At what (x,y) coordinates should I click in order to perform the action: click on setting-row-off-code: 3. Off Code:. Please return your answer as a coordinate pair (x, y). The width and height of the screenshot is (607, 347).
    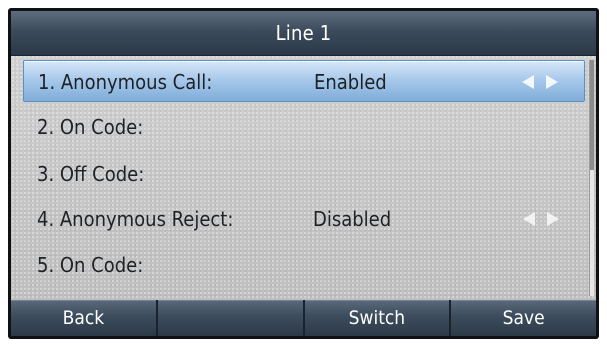
    Looking at the image, I should click on (304, 174).